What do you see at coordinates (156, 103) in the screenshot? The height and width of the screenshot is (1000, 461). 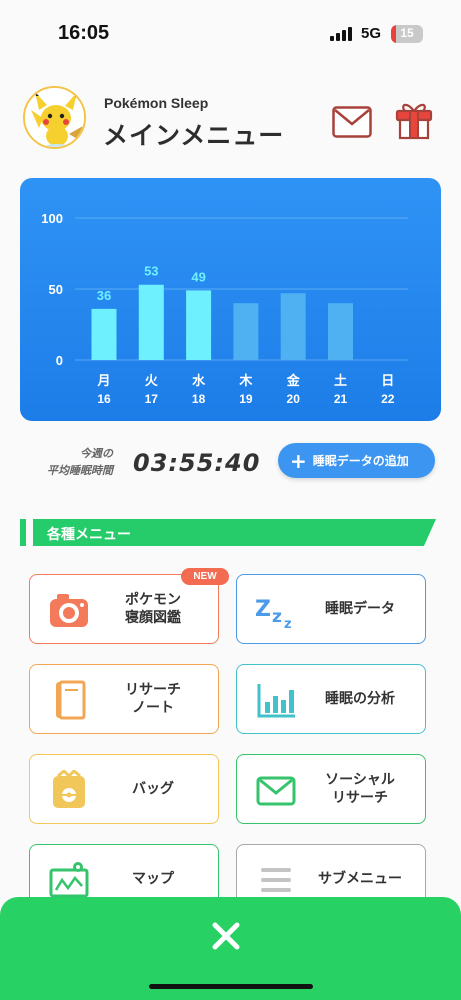 I see `app-name: Pokémon Sleep` at bounding box center [156, 103].